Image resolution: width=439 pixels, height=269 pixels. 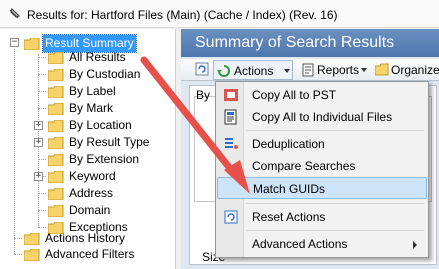 What do you see at coordinates (322, 188) in the screenshot?
I see `menu-match-guids: Match GUIDs` at bounding box center [322, 188].